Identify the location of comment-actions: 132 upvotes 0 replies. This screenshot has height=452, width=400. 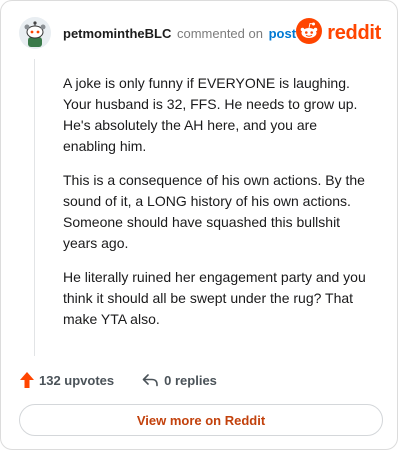
(118, 380).